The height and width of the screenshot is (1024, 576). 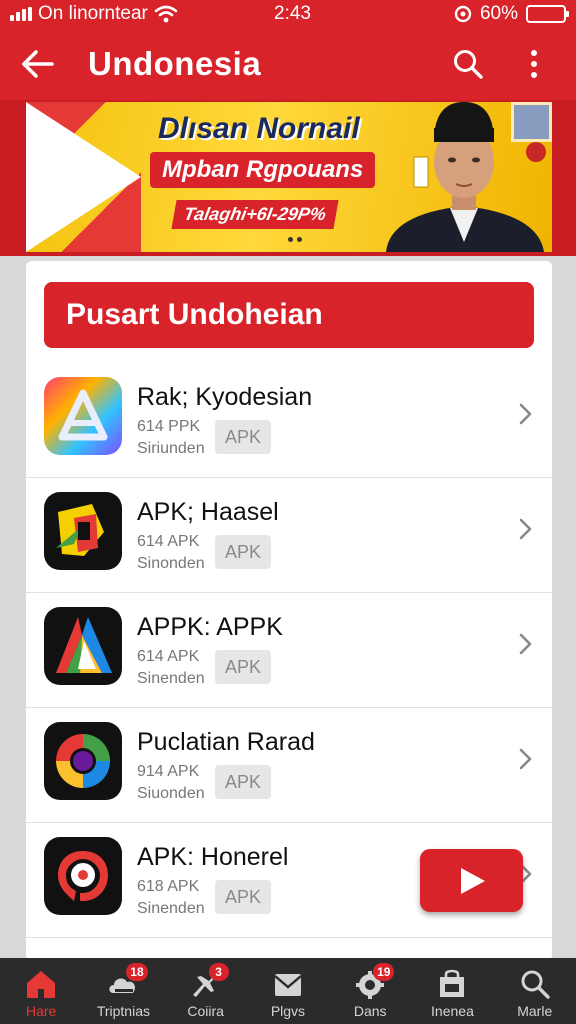 What do you see at coordinates (83, 416) in the screenshot?
I see `app-icon-rainbow-a` at bounding box center [83, 416].